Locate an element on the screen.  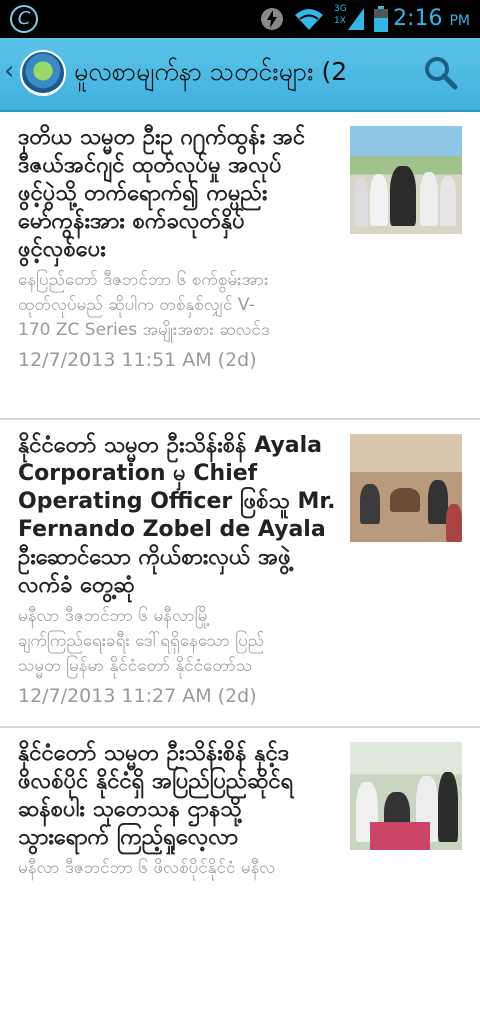
network-type-label: 3G is located at coordinates (340, 9).